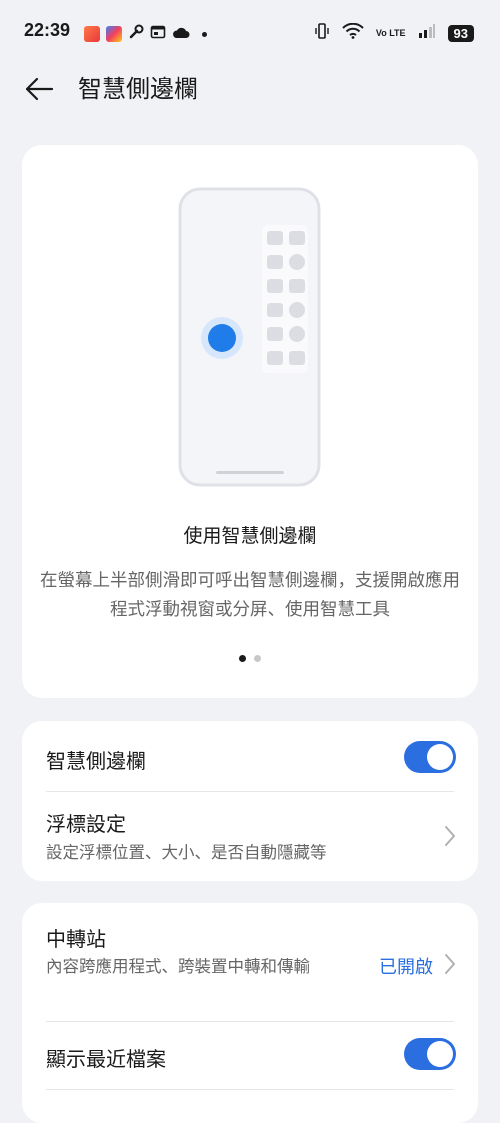 The height and width of the screenshot is (1123, 500). What do you see at coordinates (86, 824) in the screenshot?
I see `float-settings-label: 浮標設定` at bounding box center [86, 824].